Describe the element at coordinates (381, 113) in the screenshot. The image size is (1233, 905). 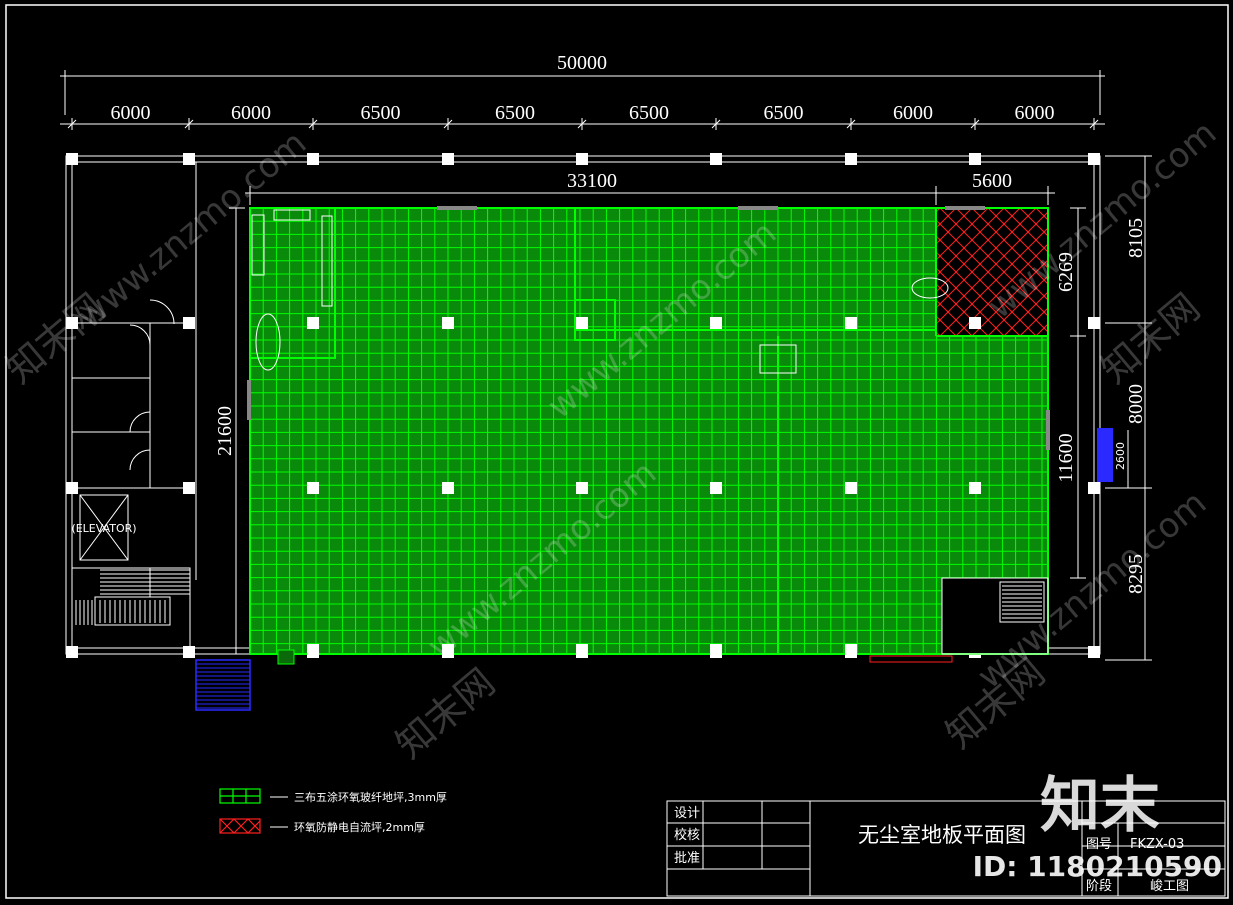
I see `dim-span-3: 6500` at that location.